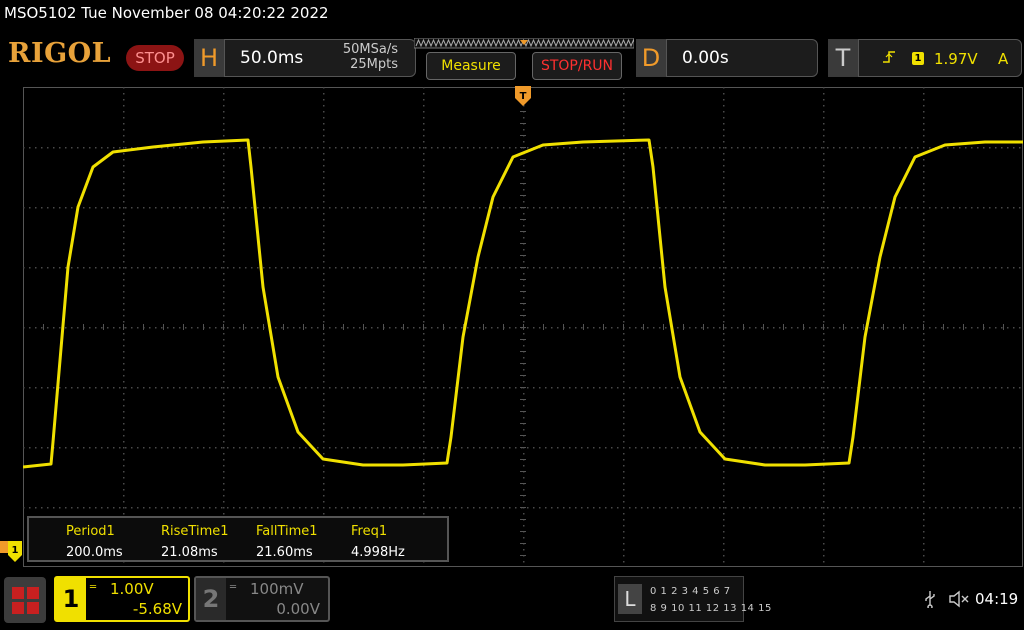 Image resolution: width=1024 pixels, height=630 pixels. Describe the element at coordinates (272, 58) in the screenshot. I see `timebase-value: 50.0ms` at that location.